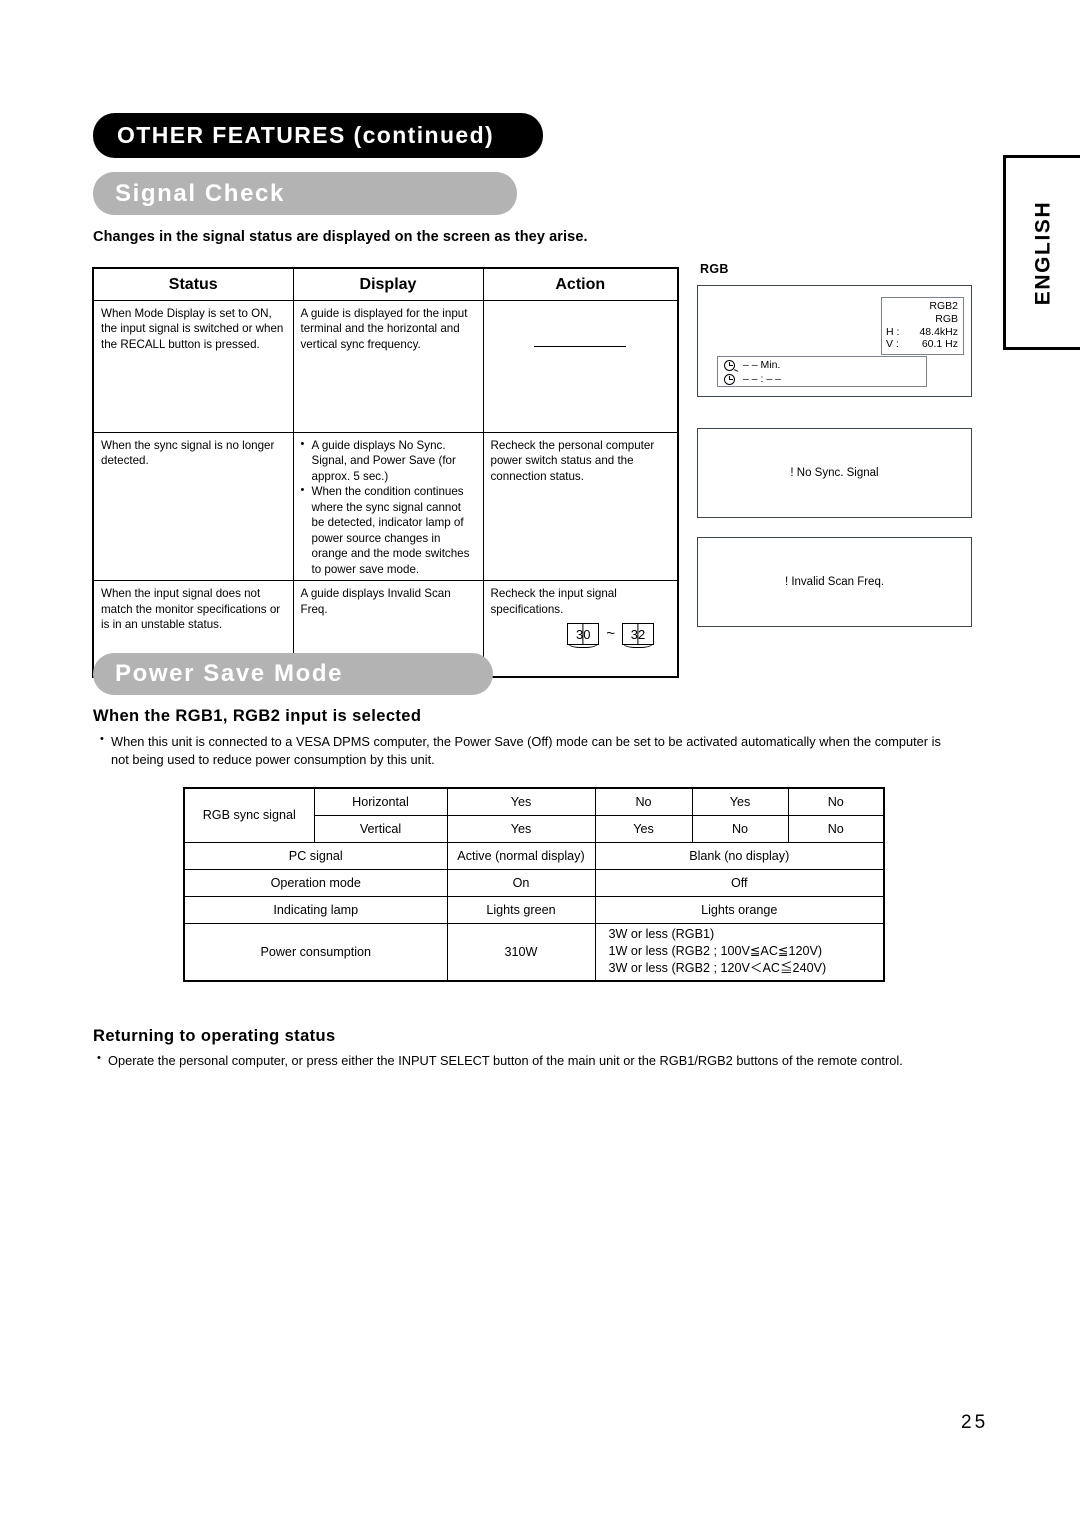  I want to click on osd-v-freq-row: V : 60.1 Hz, so click(922, 344).